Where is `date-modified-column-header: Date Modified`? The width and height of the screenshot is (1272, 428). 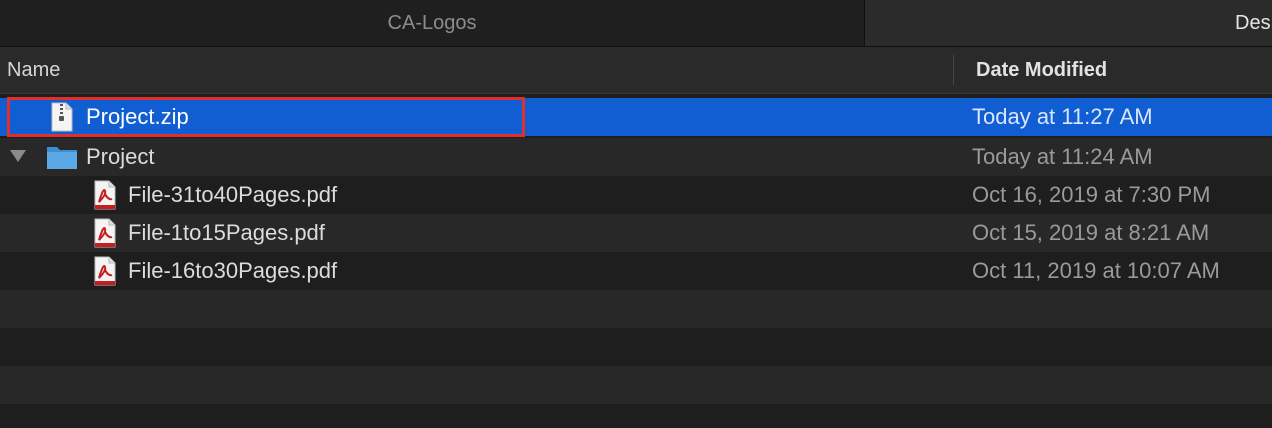 date-modified-column-header: Date Modified is located at coordinates (1041, 70).